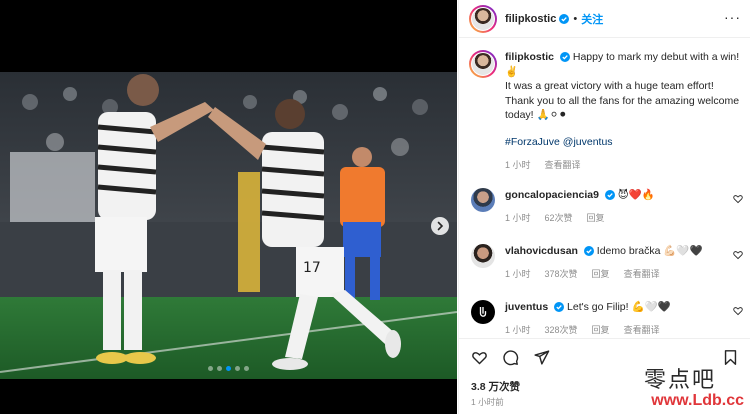 This screenshot has width=750, height=414. Describe the element at coordinates (541, 251) in the screenshot. I see `comment-username: vlahovicdusan` at that location.